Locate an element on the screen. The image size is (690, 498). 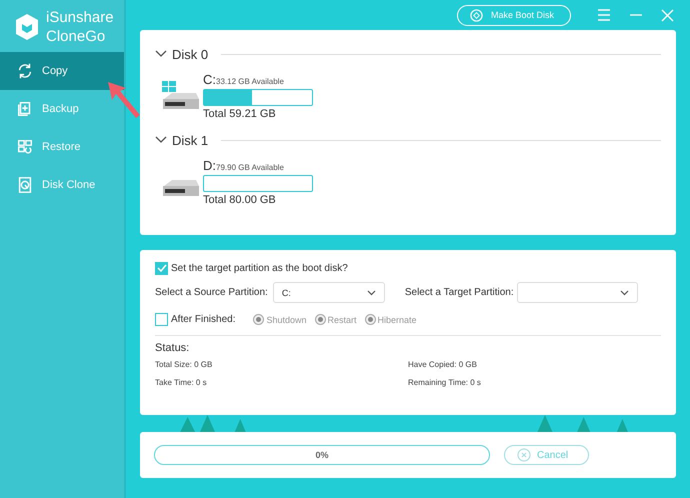
grid-icon is located at coordinates (25, 147).